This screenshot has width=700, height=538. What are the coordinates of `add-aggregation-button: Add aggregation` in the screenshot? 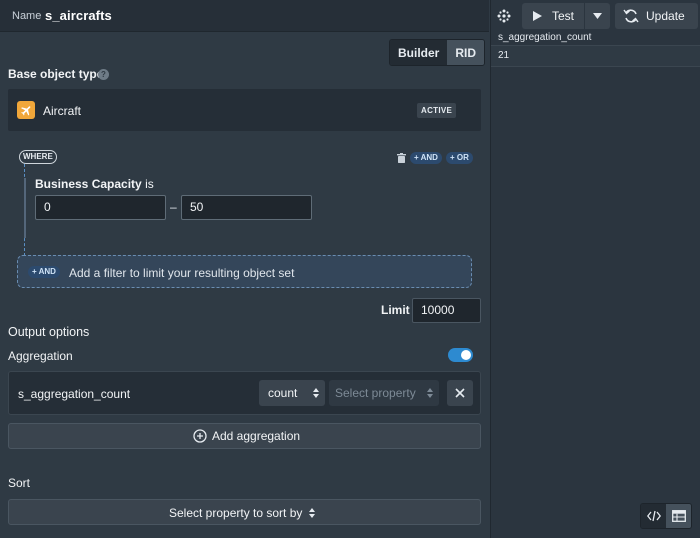 It's located at (244, 436).